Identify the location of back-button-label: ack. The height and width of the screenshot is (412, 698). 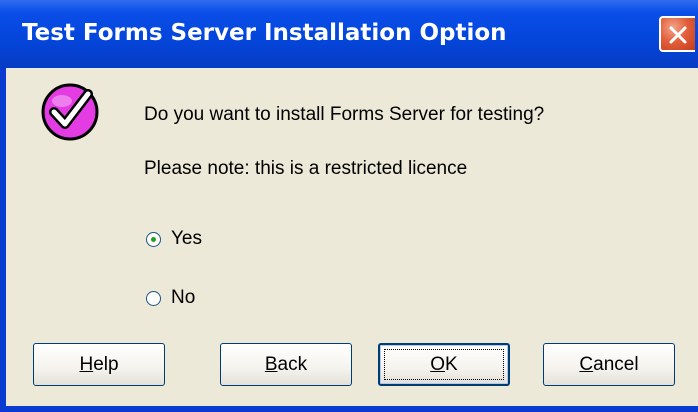
(292, 364).